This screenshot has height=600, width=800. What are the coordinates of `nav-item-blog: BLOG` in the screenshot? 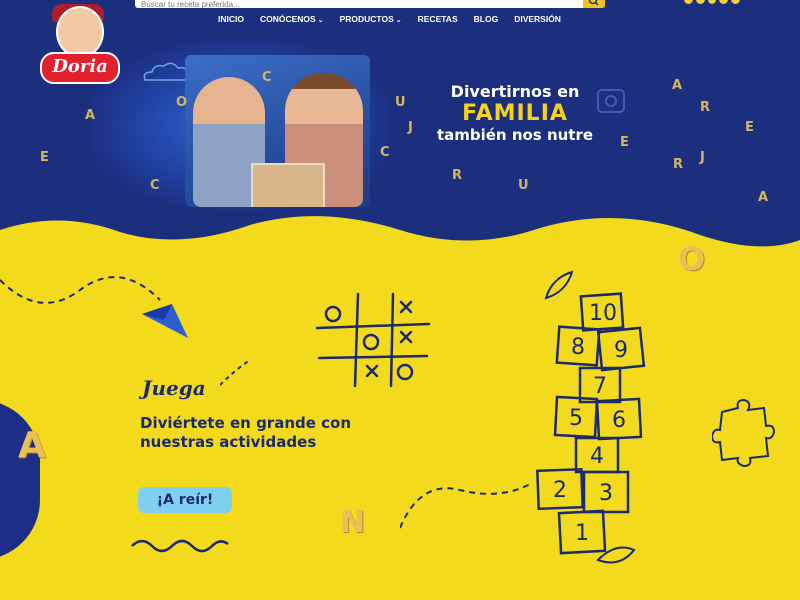 It's located at (486, 19).